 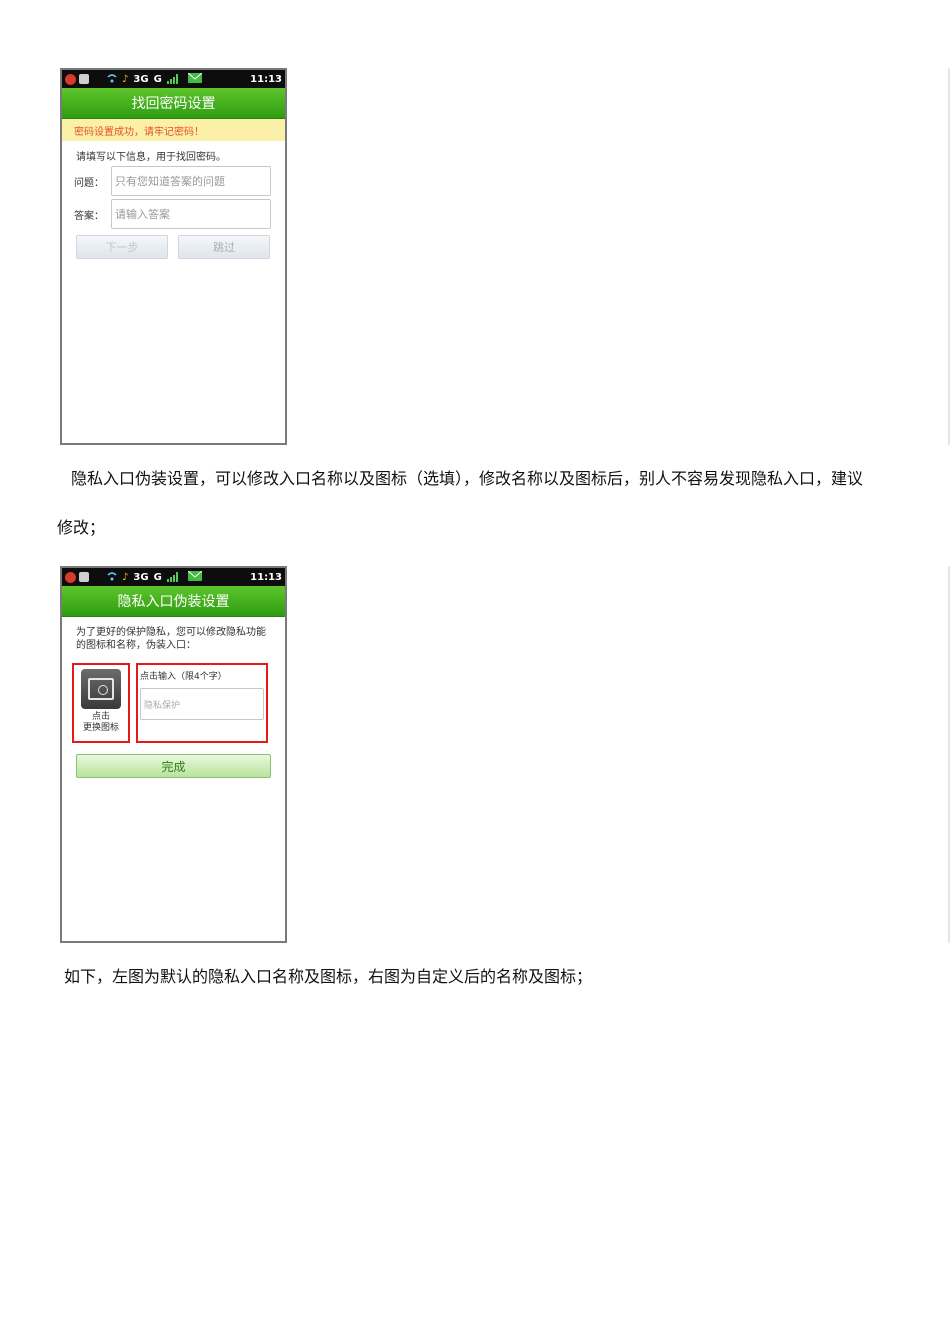 I want to click on question-row: 问题： 只有您知道答案的问题, so click(x=173, y=181).